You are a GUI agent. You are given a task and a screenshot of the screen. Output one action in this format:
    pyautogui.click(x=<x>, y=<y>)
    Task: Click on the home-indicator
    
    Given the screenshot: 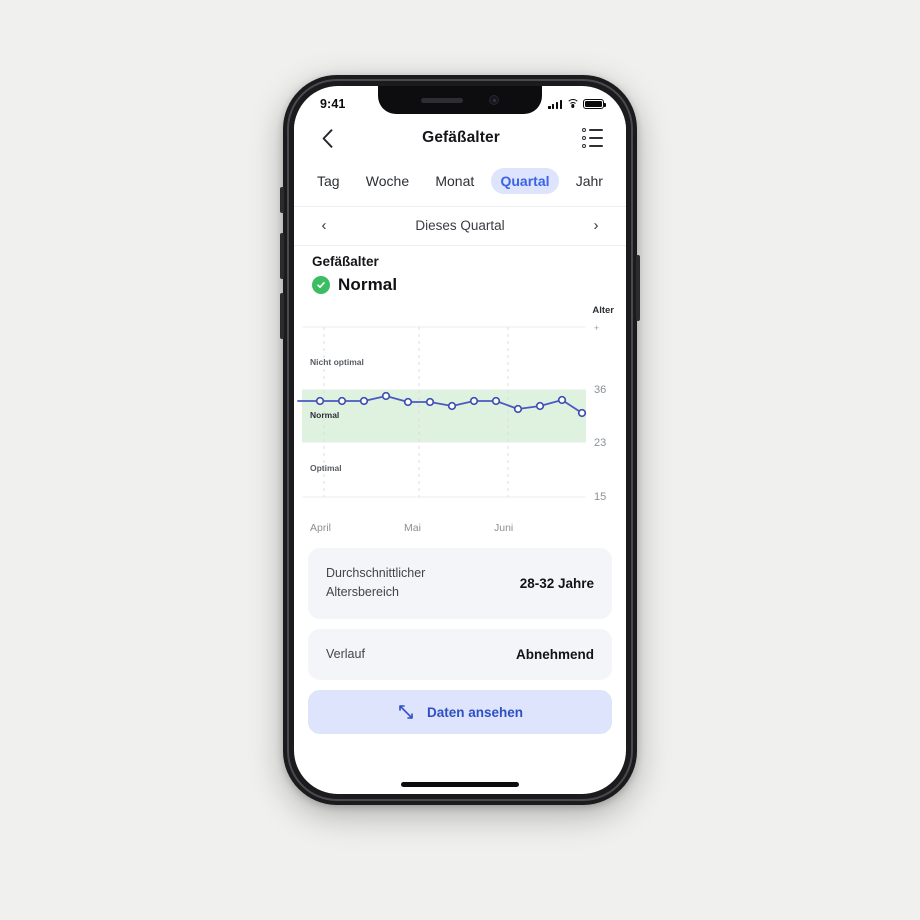 What is the action you would take?
    pyautogui.click(x=460, y=784)
    